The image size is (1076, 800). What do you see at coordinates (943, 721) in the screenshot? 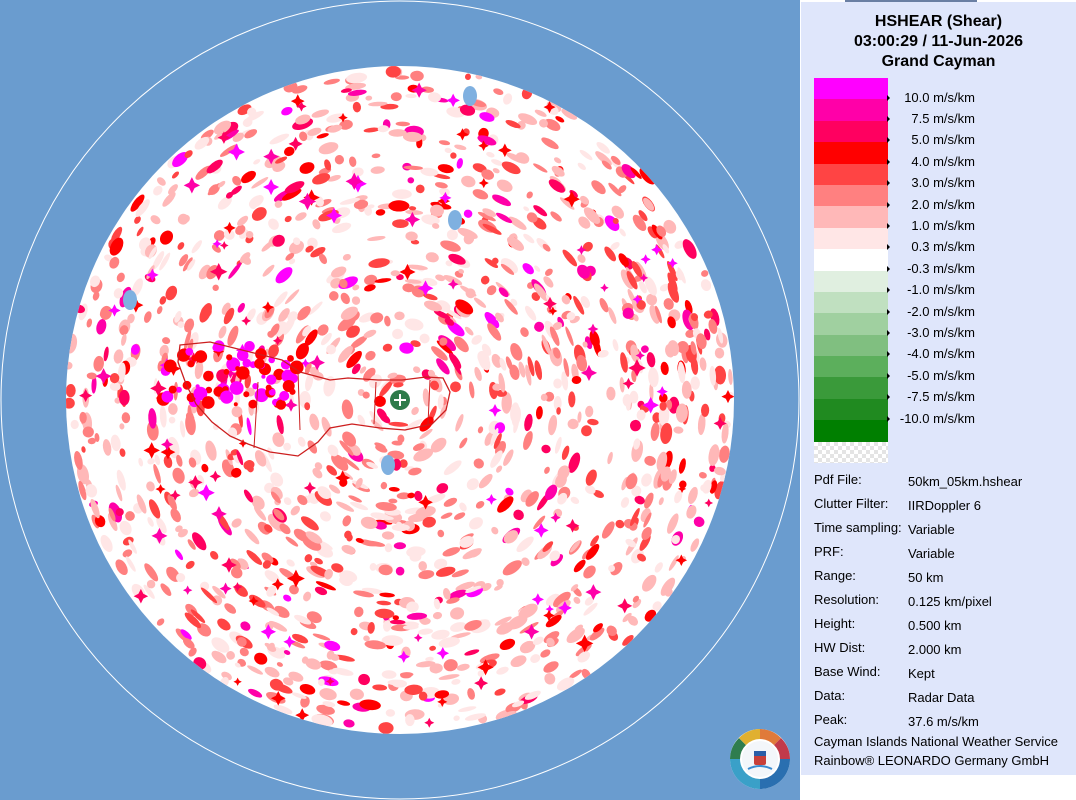
I see `info-value: 37.6 m/s/km` at bounding box center [943, 721].